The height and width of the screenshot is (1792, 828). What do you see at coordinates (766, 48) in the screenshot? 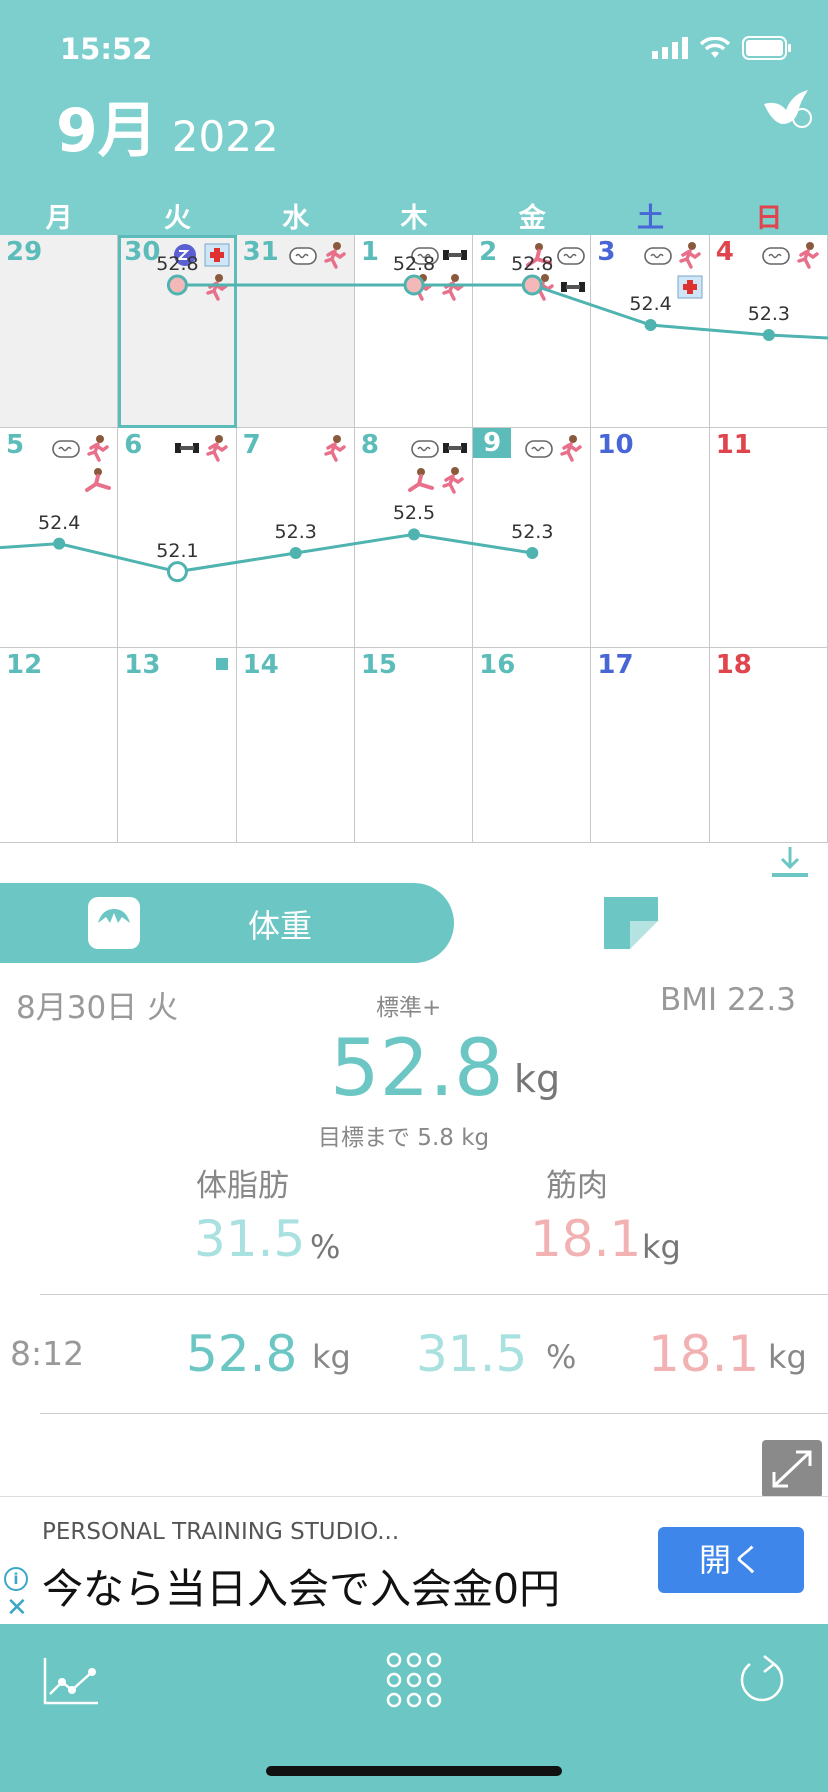
I see `battery-icon` at bounding box center [766, 48].